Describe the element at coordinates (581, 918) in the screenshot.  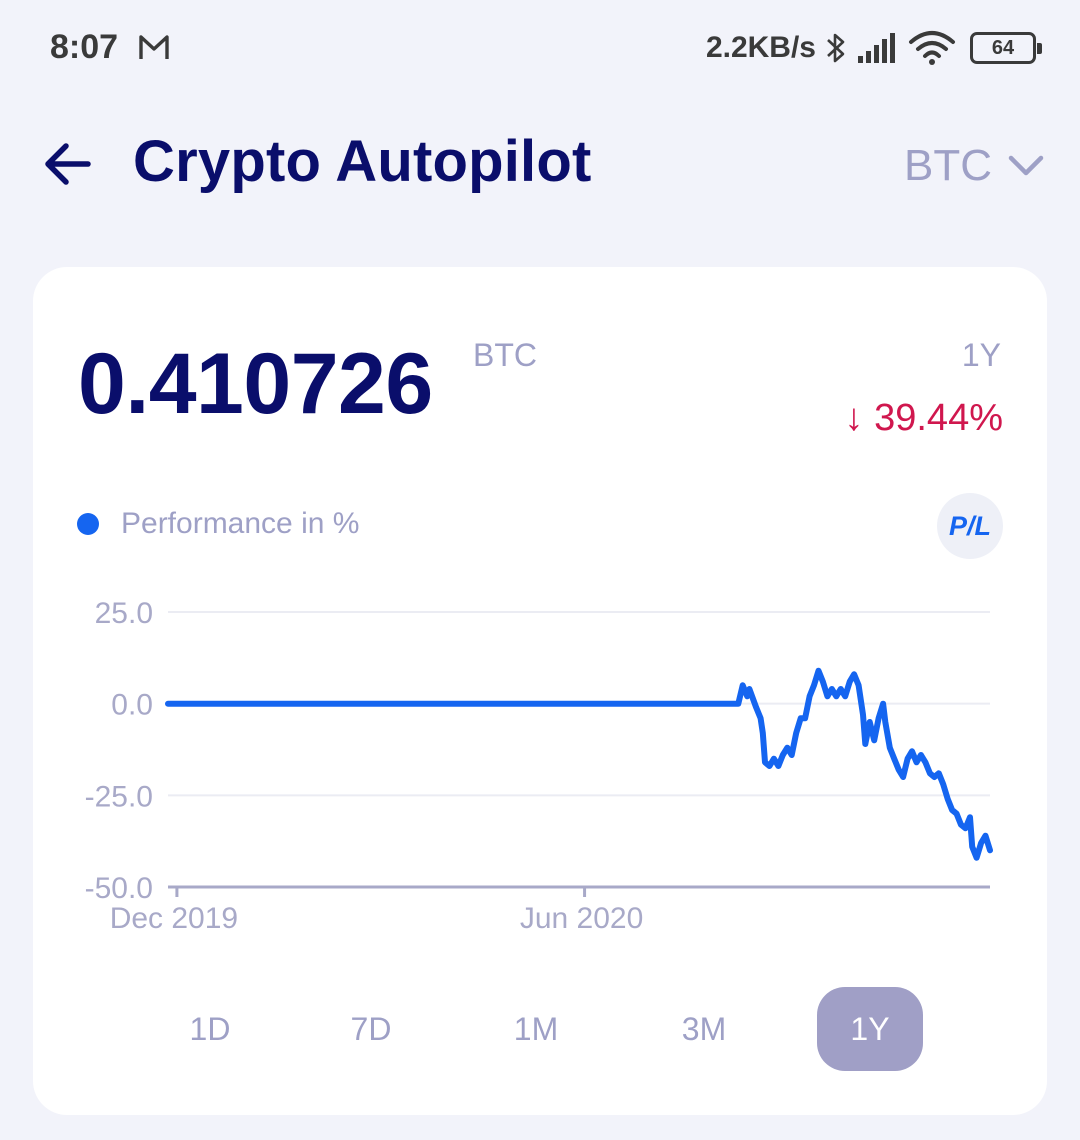
I see `x-tick-label: Jun 2020` at that location.